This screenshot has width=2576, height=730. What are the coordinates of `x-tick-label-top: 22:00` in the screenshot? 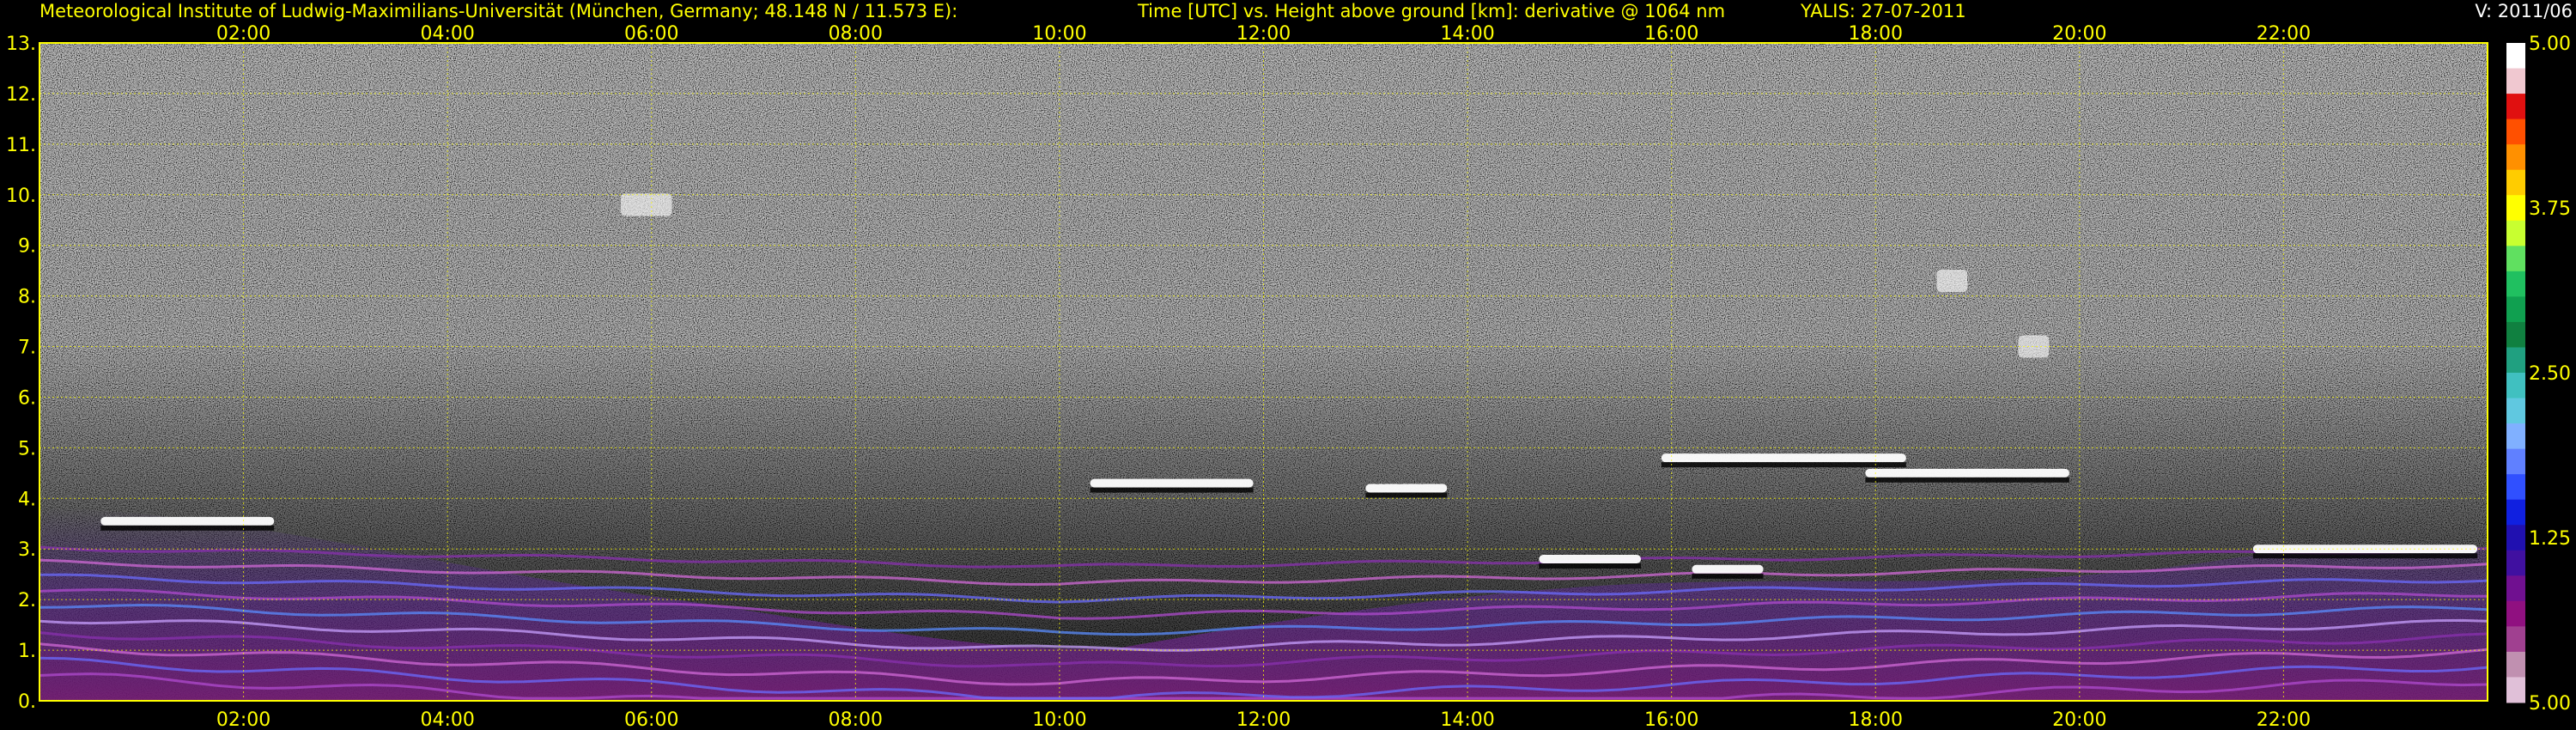 It's located at (2284, 34).